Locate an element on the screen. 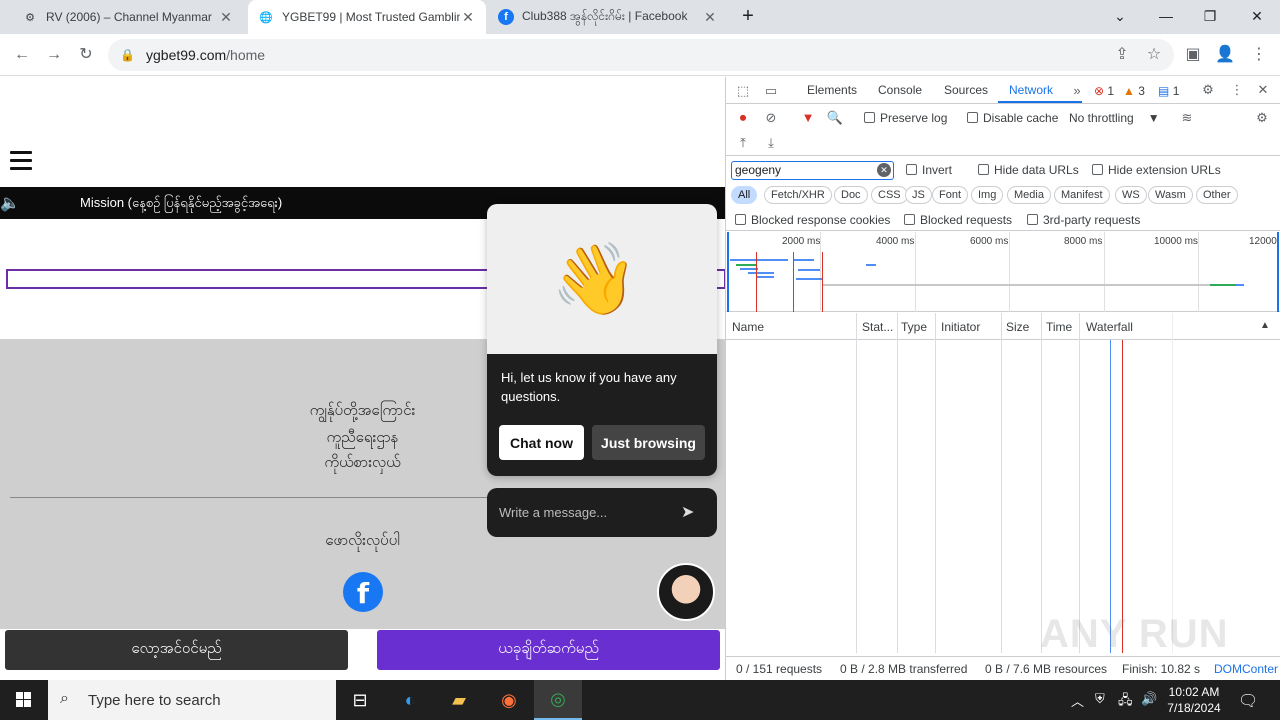 The image size is (1280, 723). close-window-button: ✕ is located at coordinates (1257, 17).